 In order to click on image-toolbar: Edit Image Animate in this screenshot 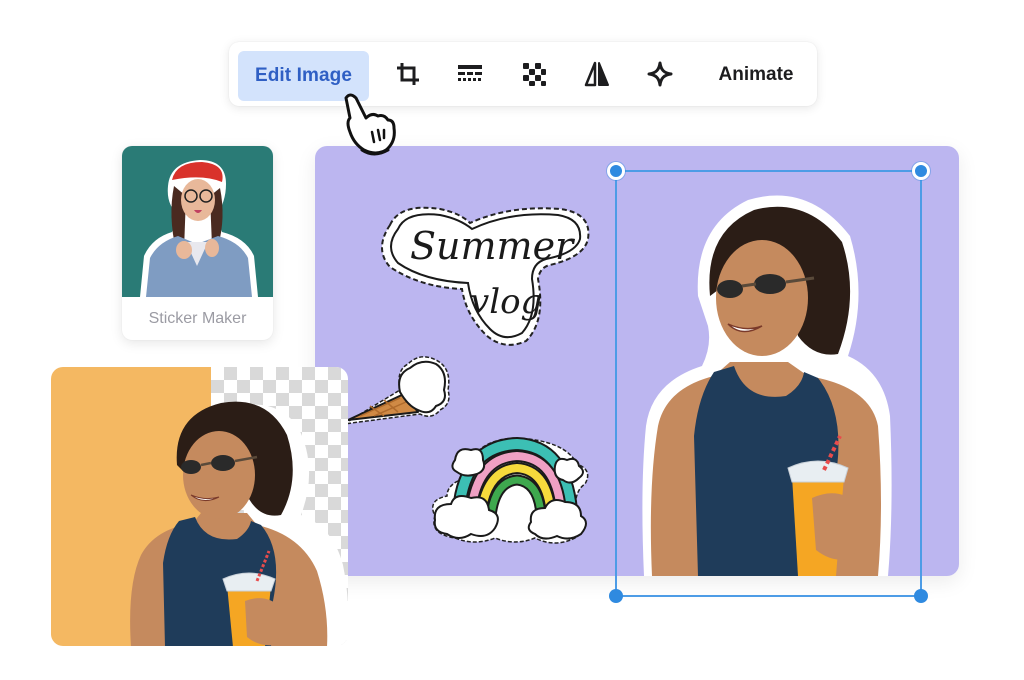, I will do `click(523, 74)`.